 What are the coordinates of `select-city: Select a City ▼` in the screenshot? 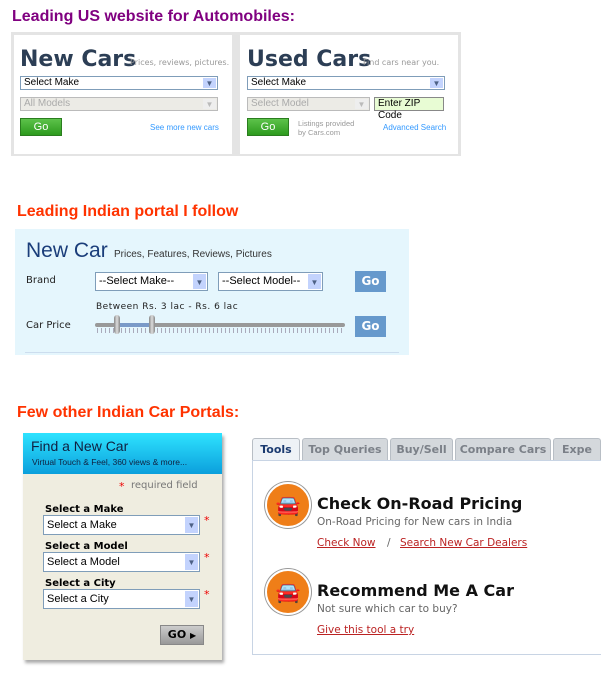 It's located at (121, 599).